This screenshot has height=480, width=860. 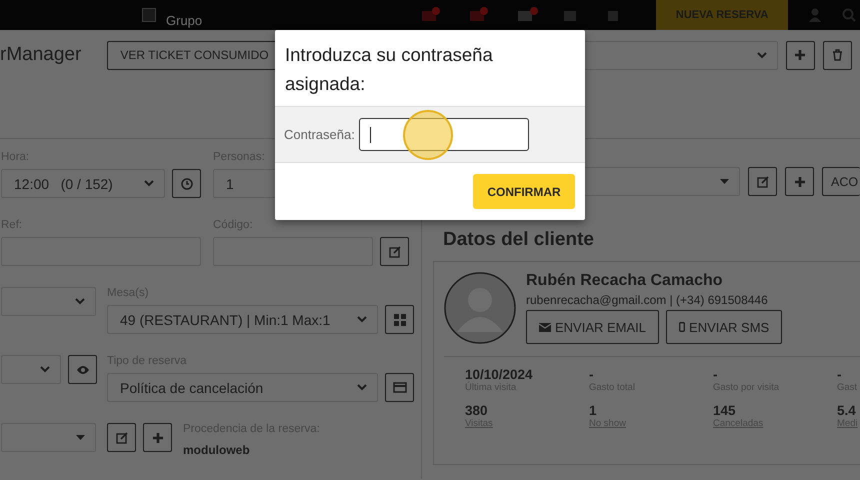 What do you see at coordinates (499, 374) in the screenshot?
I see `stat-value: 10/10/2024` at bounding box center [499, 374].